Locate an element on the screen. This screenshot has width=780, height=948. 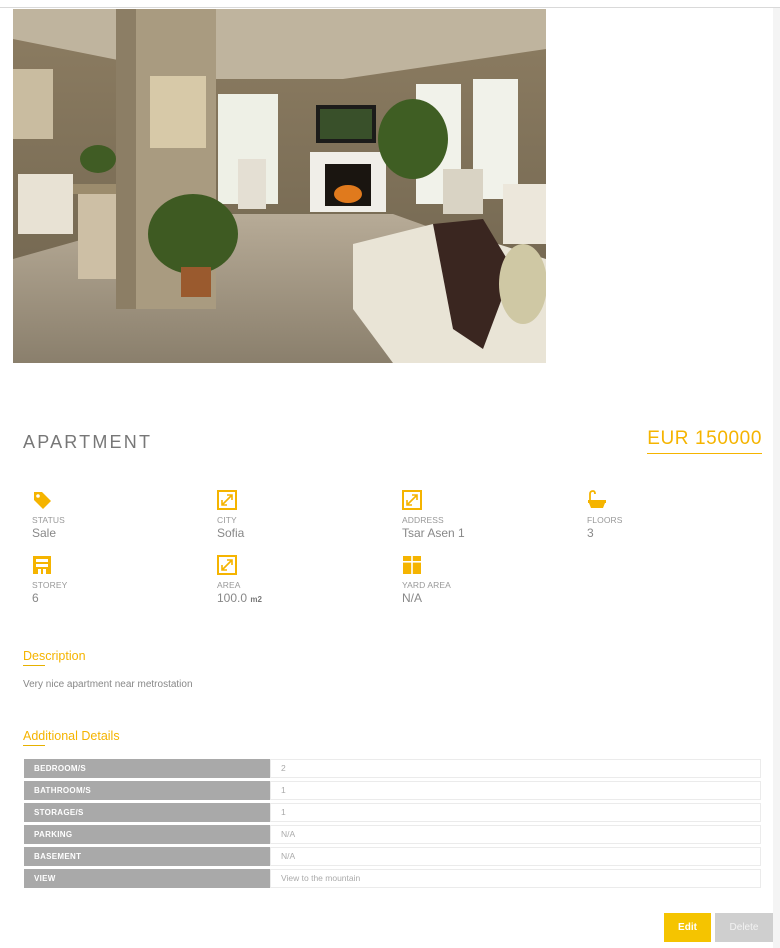
delete-button: Delete is located at coordinates (744, 927).